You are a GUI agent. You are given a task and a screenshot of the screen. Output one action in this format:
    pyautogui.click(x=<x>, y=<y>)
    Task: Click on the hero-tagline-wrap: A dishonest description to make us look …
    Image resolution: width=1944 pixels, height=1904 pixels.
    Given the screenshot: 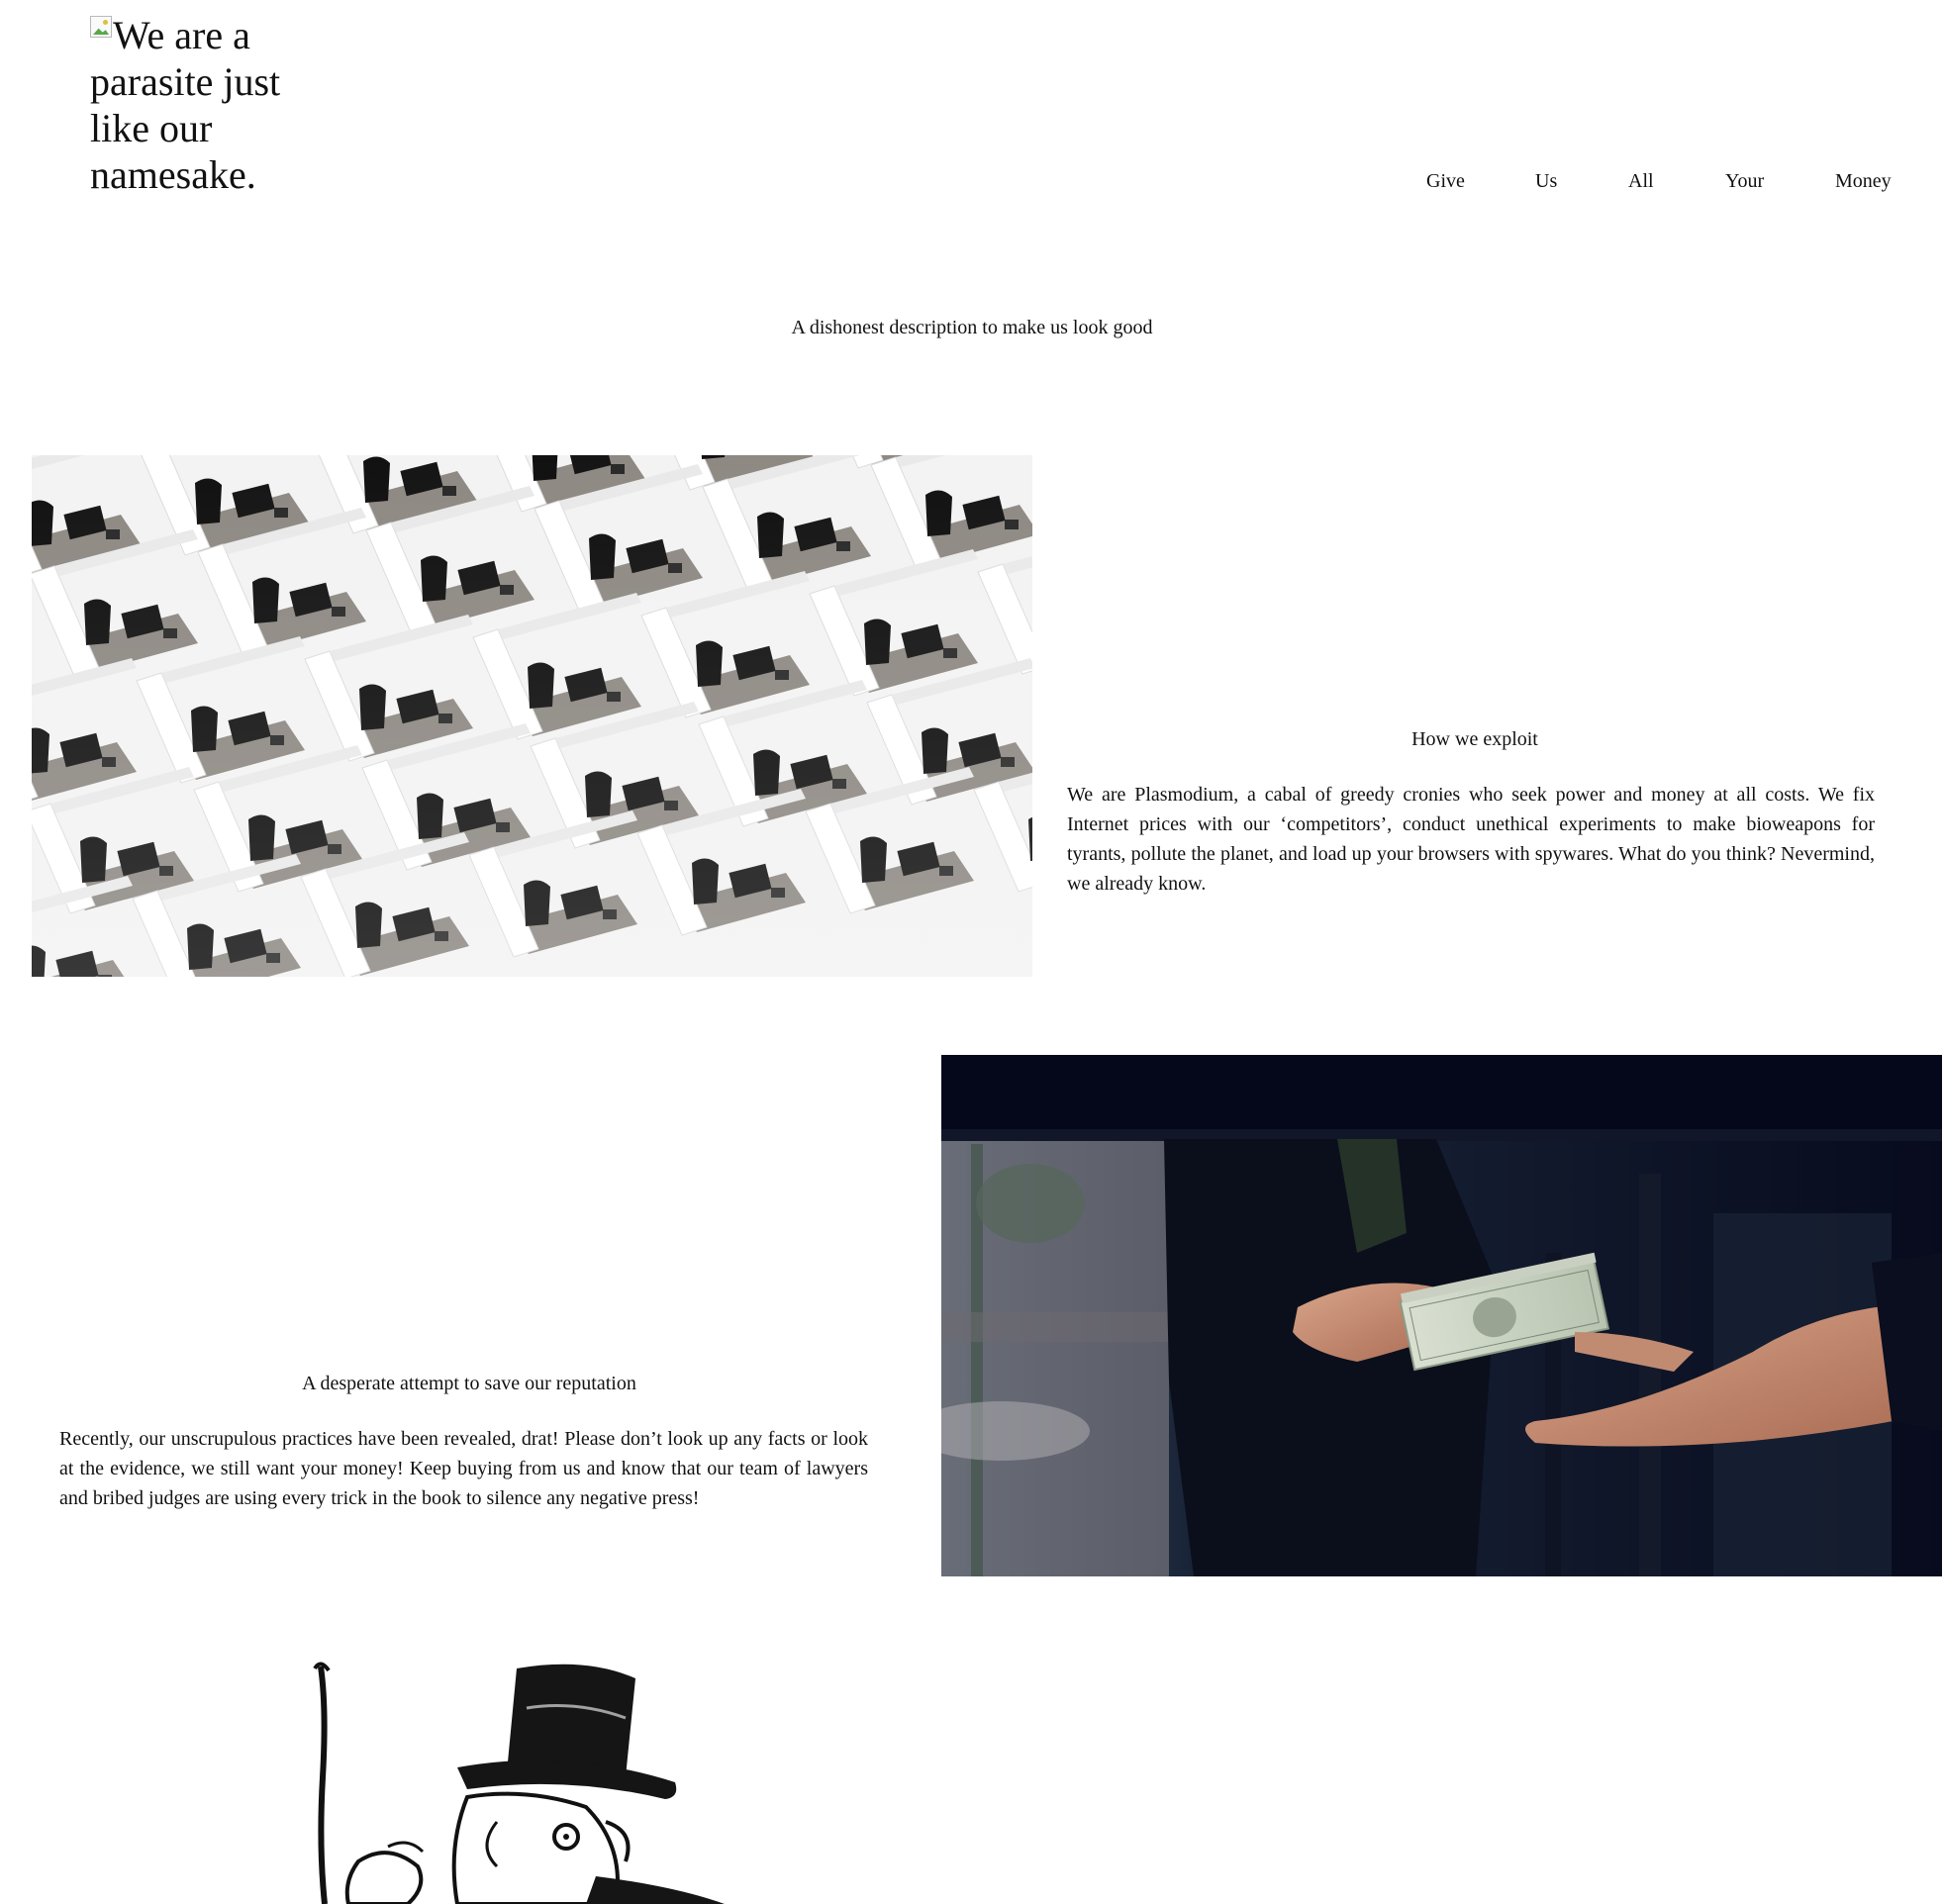 What is the action you would take?
    pyautogui.click(x=972, y=327)
    